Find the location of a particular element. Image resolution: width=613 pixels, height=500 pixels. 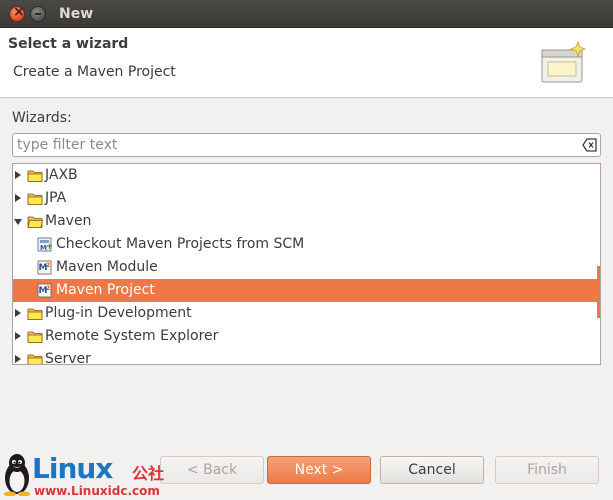

tree-item-checkout-maven: M Checkout Maven Projects from SCM is located at coordinates (306, 244).